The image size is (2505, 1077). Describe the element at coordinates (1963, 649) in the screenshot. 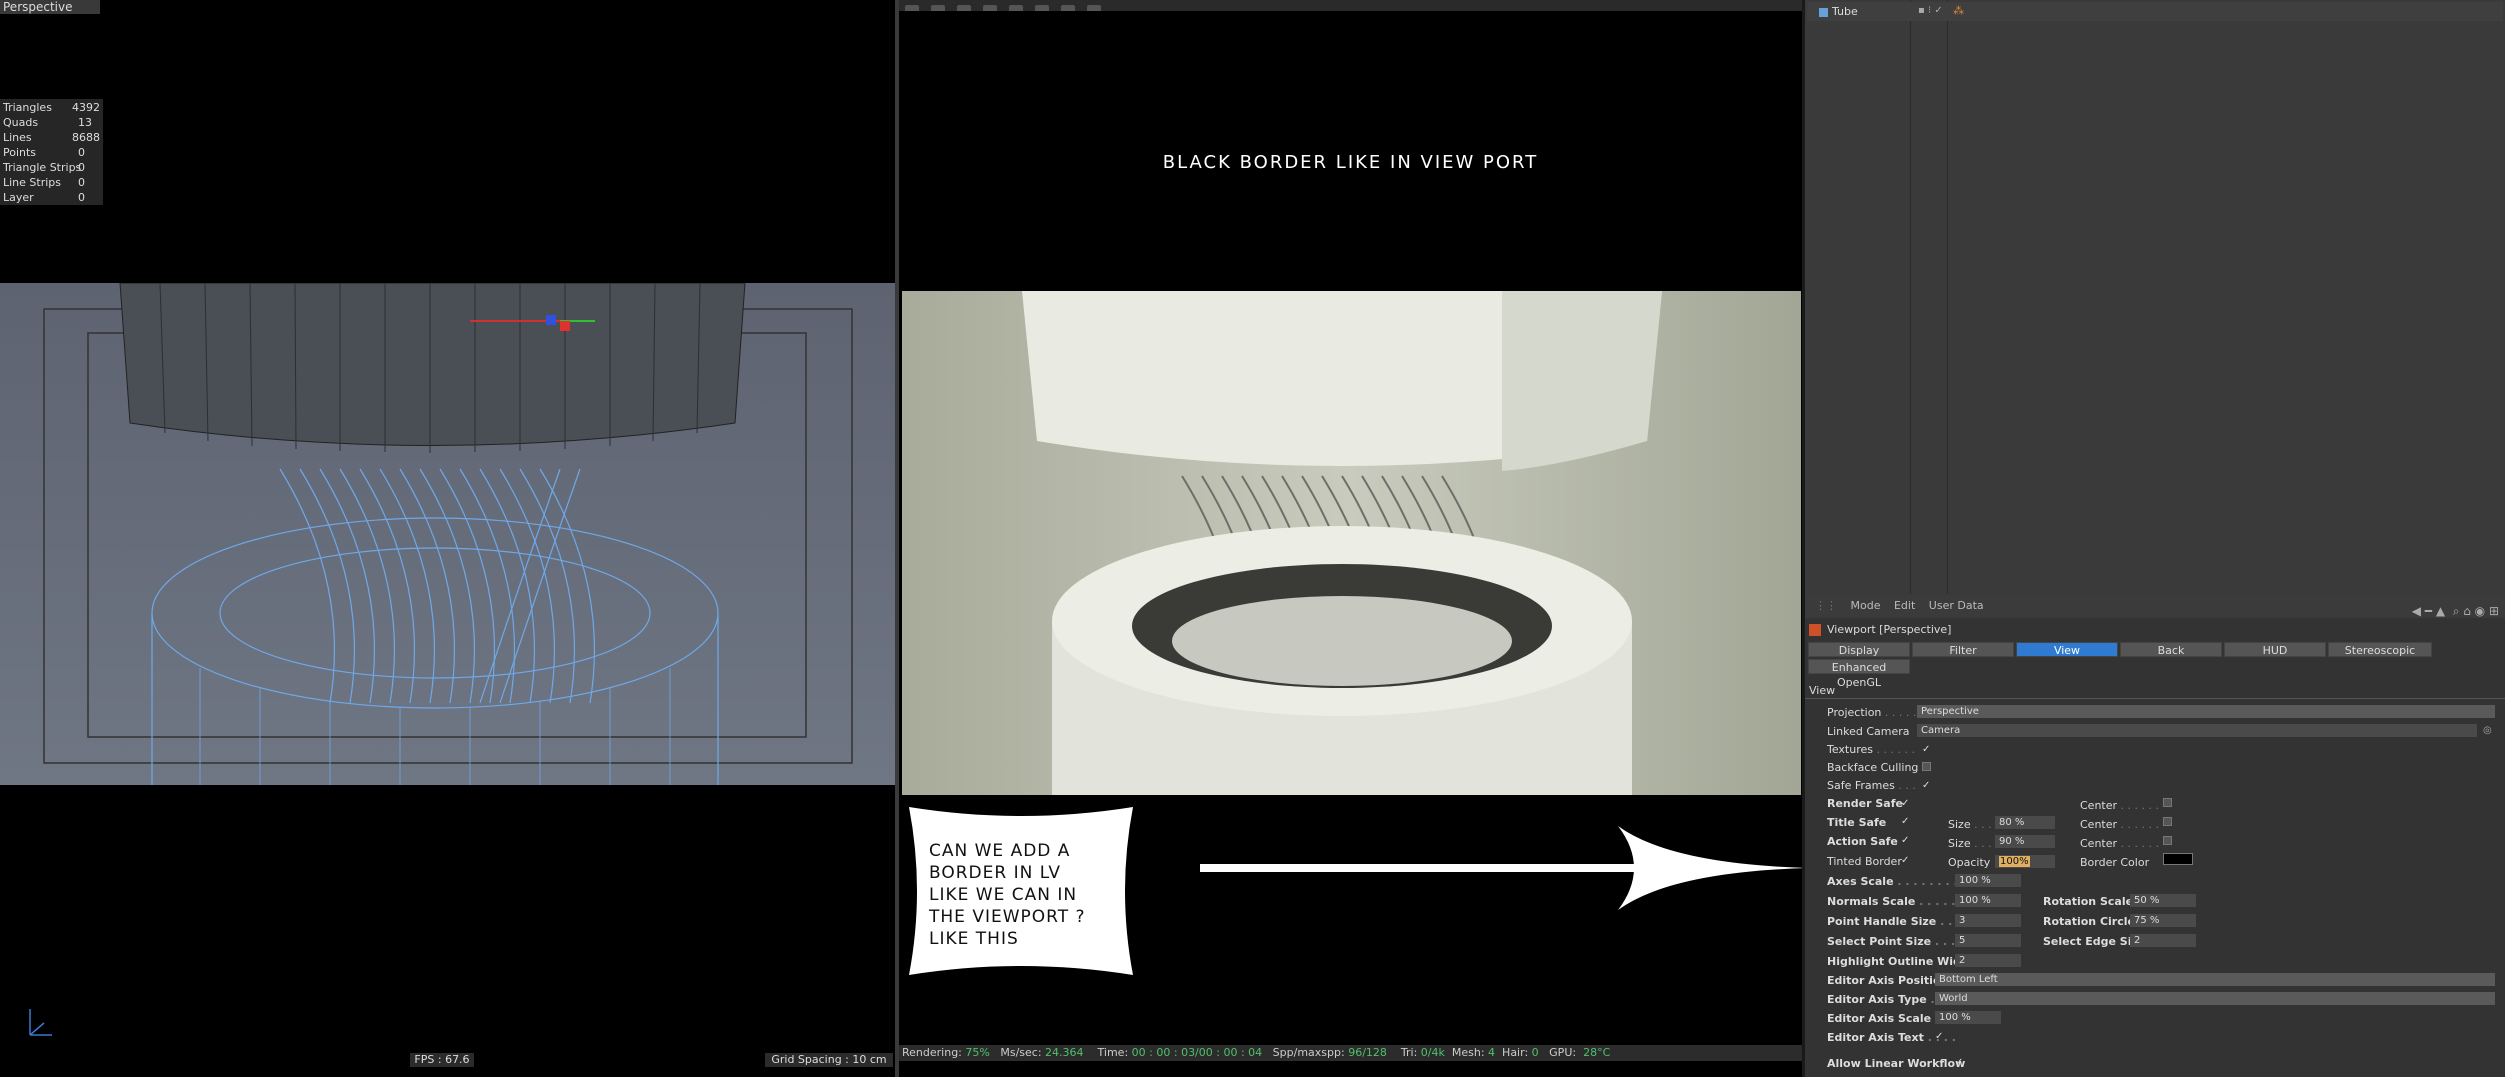

I see `tab-filter: Filter` at that location.